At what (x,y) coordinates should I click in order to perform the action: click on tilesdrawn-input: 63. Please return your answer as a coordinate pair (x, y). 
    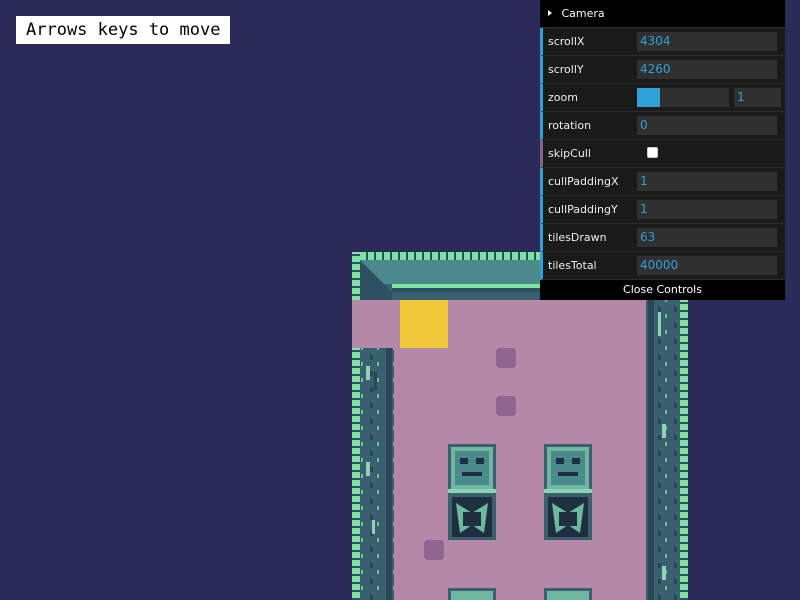
    Looking at the image, I should click on (707, 237).